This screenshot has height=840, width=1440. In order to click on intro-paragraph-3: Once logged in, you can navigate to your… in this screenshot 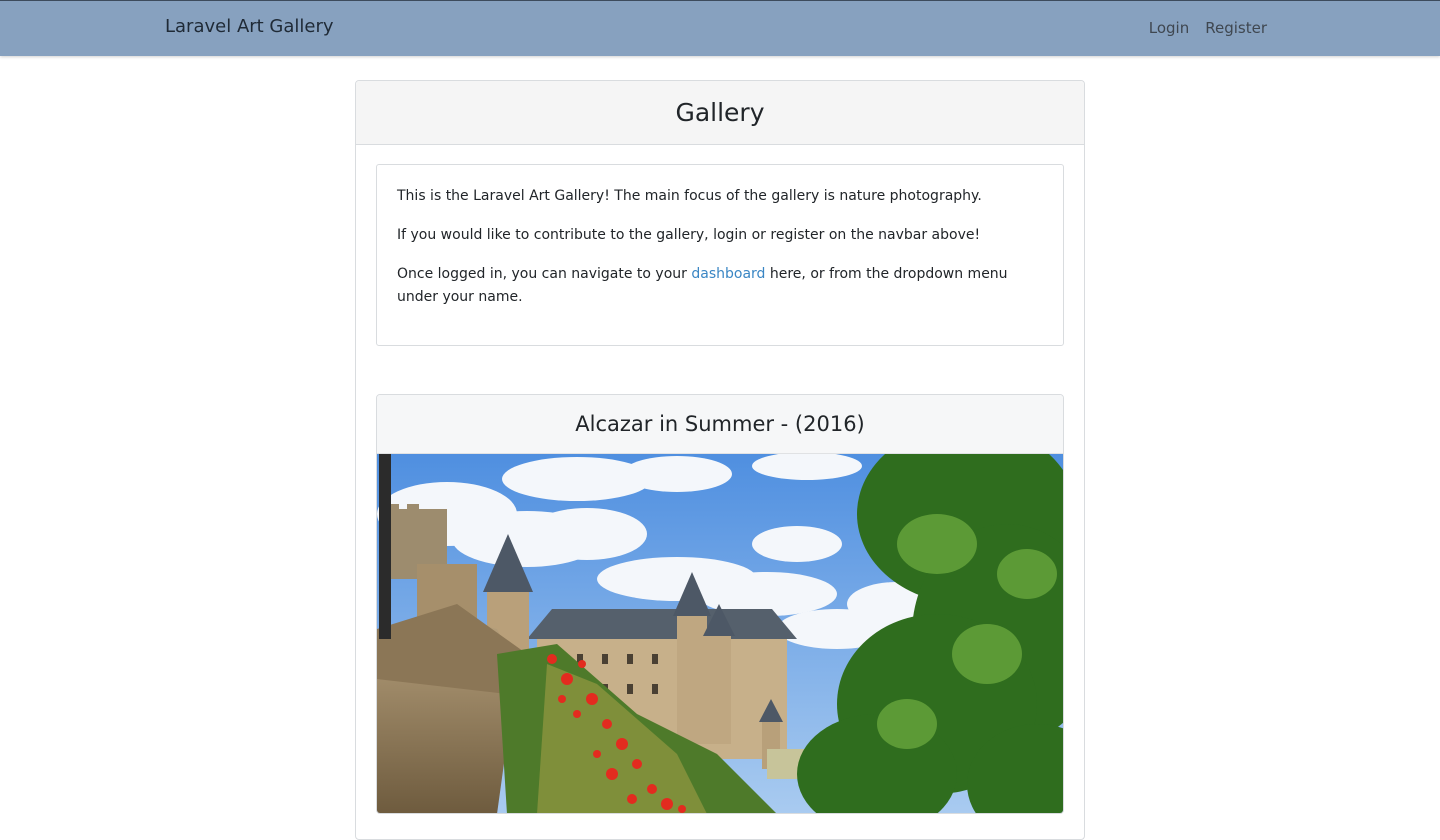, I will do `click(720, 286)`.